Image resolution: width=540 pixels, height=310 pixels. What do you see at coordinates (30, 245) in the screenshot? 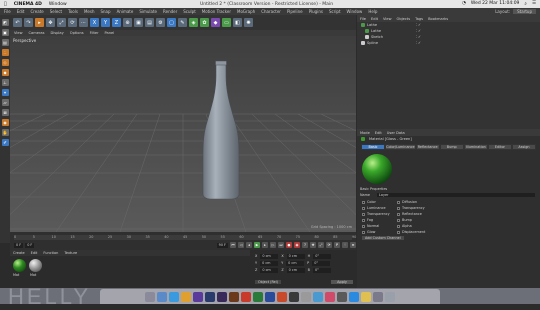
I see `current-frame-field: 0 F` at bounding box center [30, 245].